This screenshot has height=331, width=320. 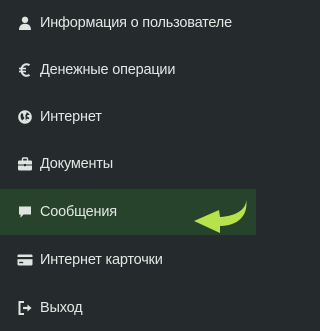 I want to click on menu-item-label: Документы, so click(x=76, y=164).